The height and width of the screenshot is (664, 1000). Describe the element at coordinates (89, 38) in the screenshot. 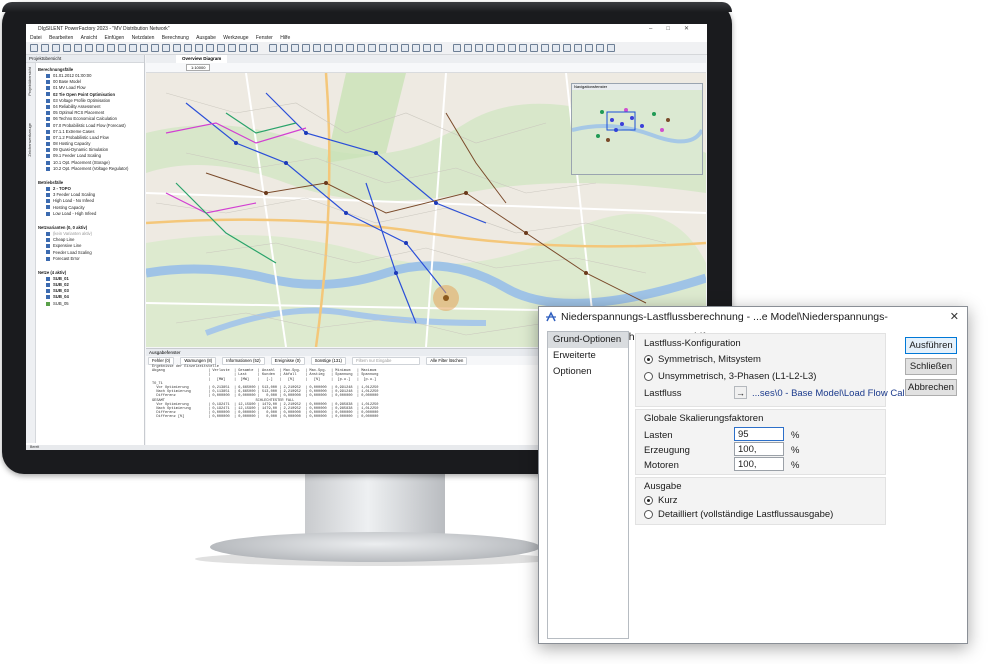

I see `menu-item: Ansicht` at that location.